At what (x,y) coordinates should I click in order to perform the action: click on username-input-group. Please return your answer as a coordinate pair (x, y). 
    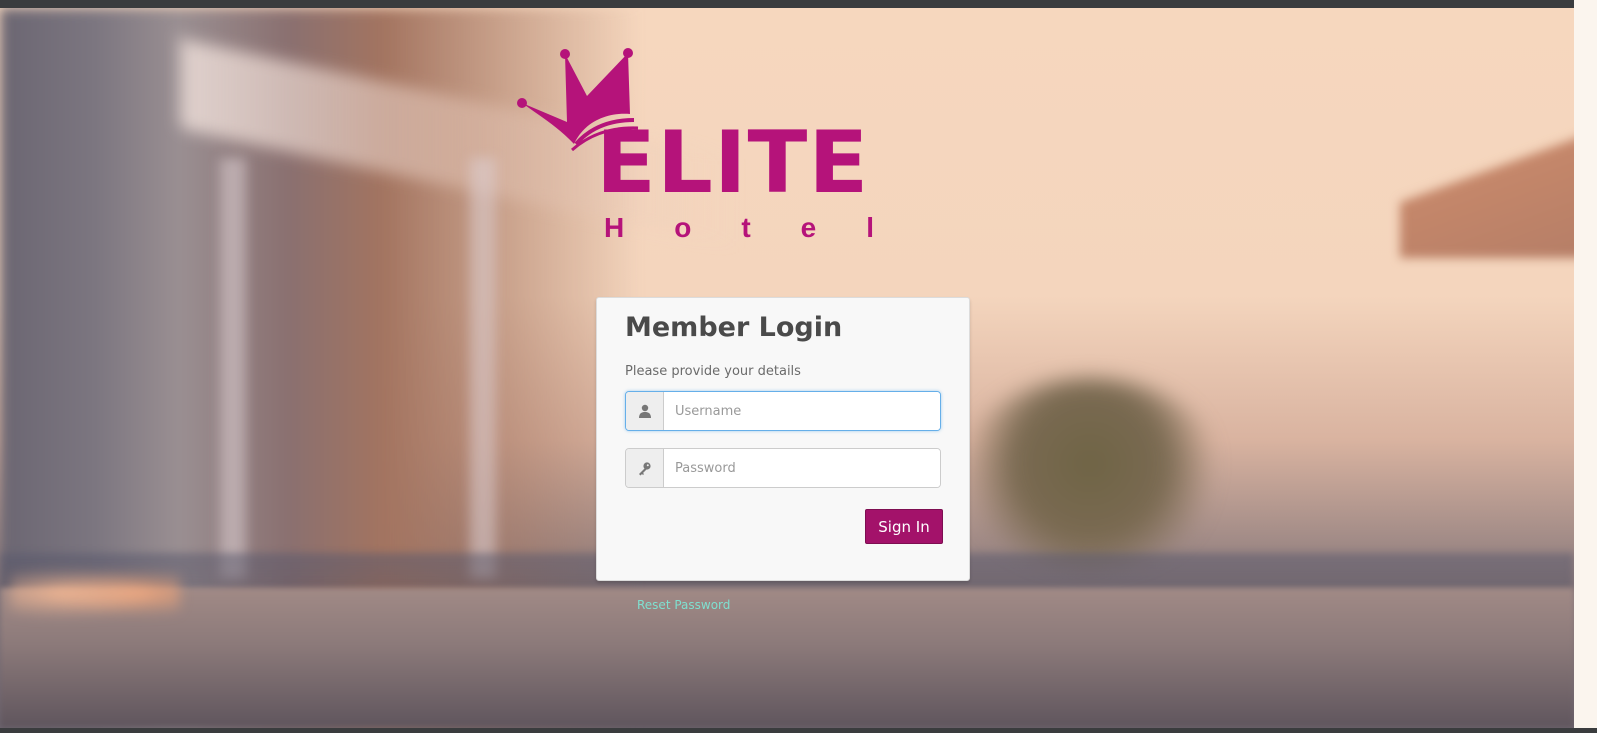
    Looking at the image, I should click on (783, 411).